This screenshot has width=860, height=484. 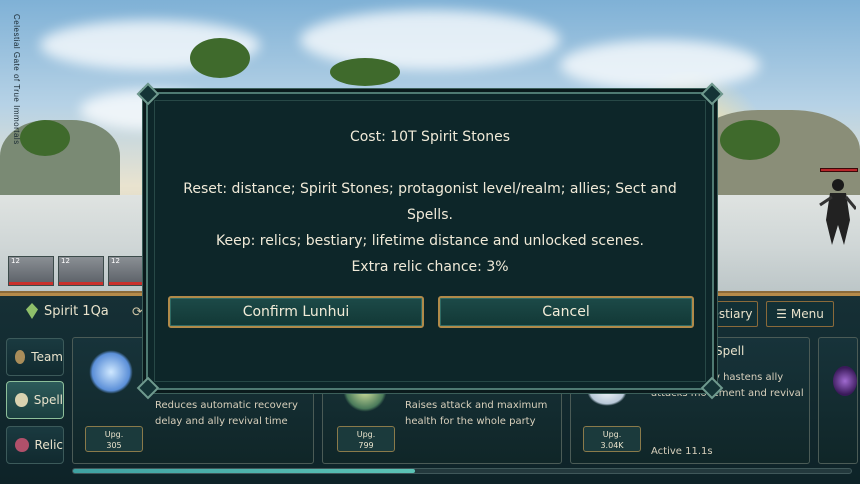 I want to click on confirm-lunhui-button: Confirm Lunhui, so click(x=296, y=312).